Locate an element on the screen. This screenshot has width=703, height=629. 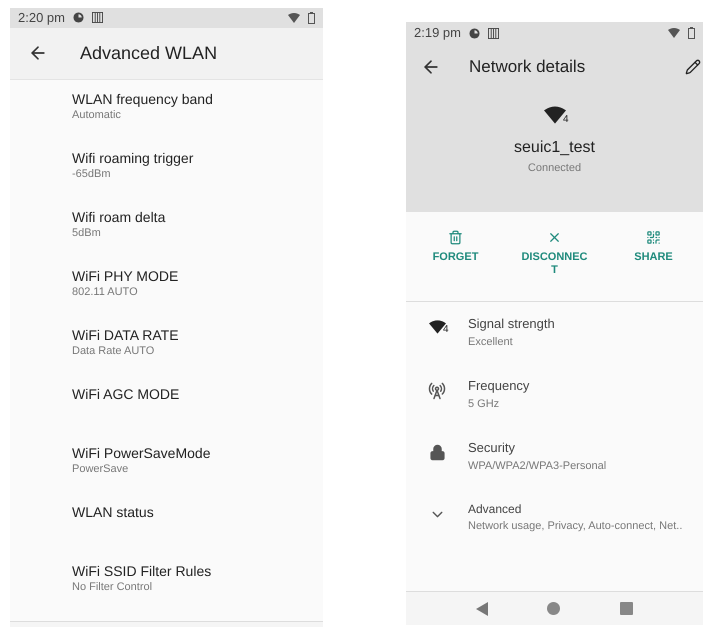
trash-icon is located at coordinates (455, 237).